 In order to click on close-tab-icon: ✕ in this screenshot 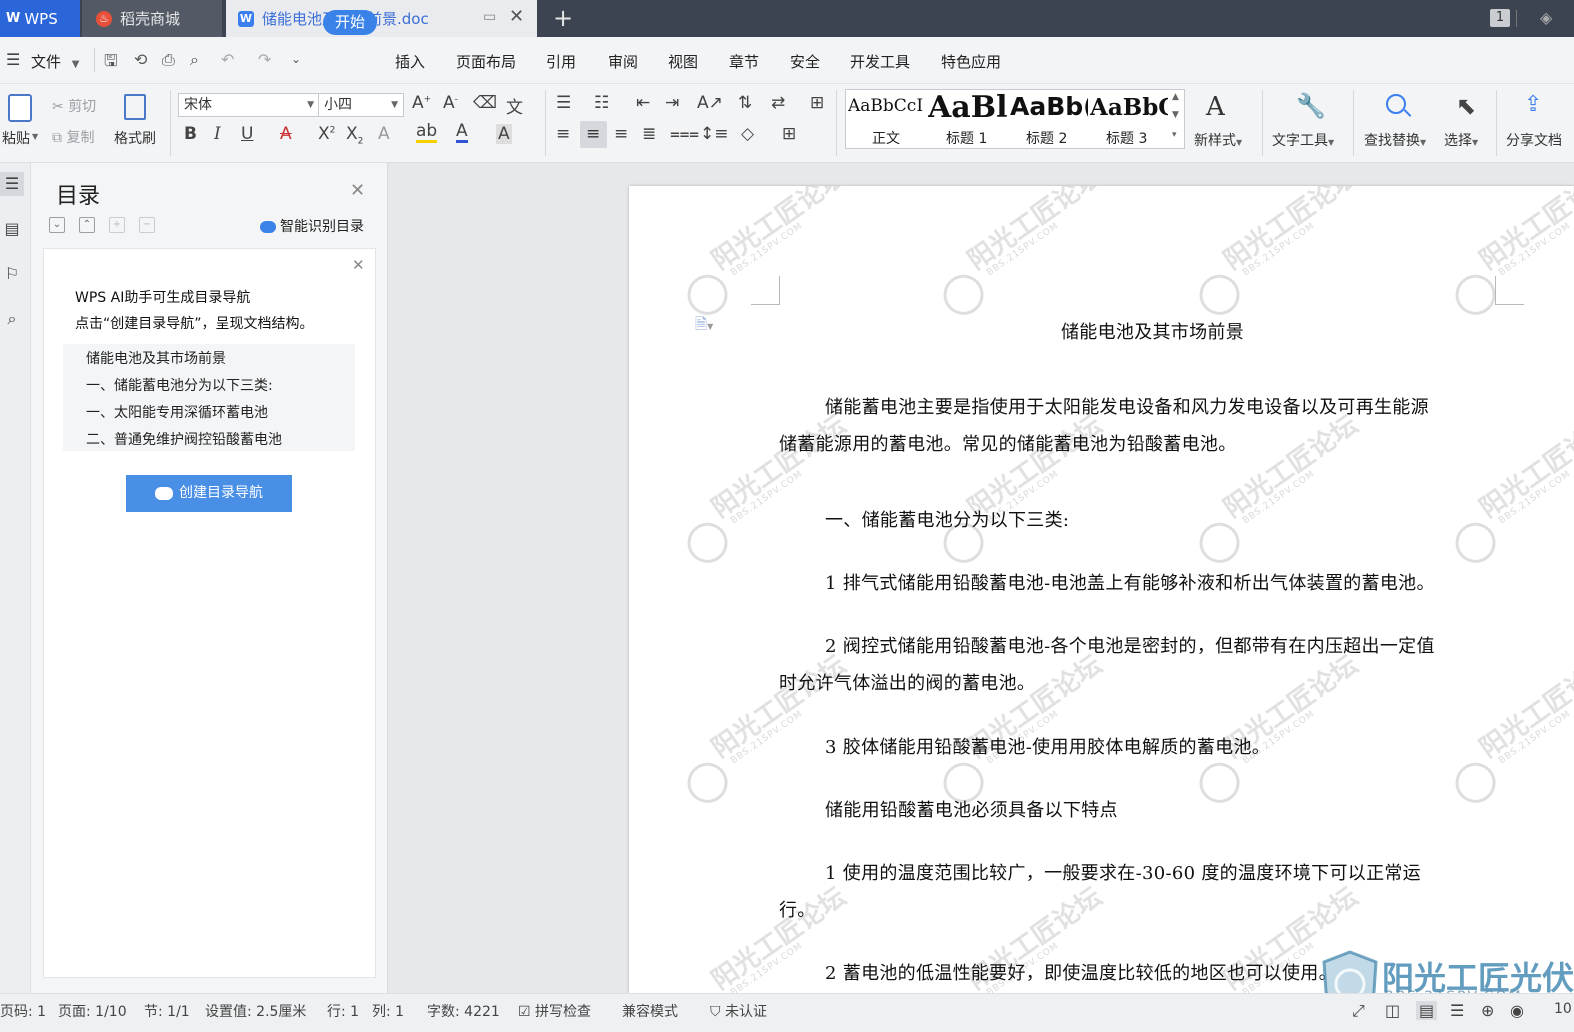, I will do `click(516, 16)`.